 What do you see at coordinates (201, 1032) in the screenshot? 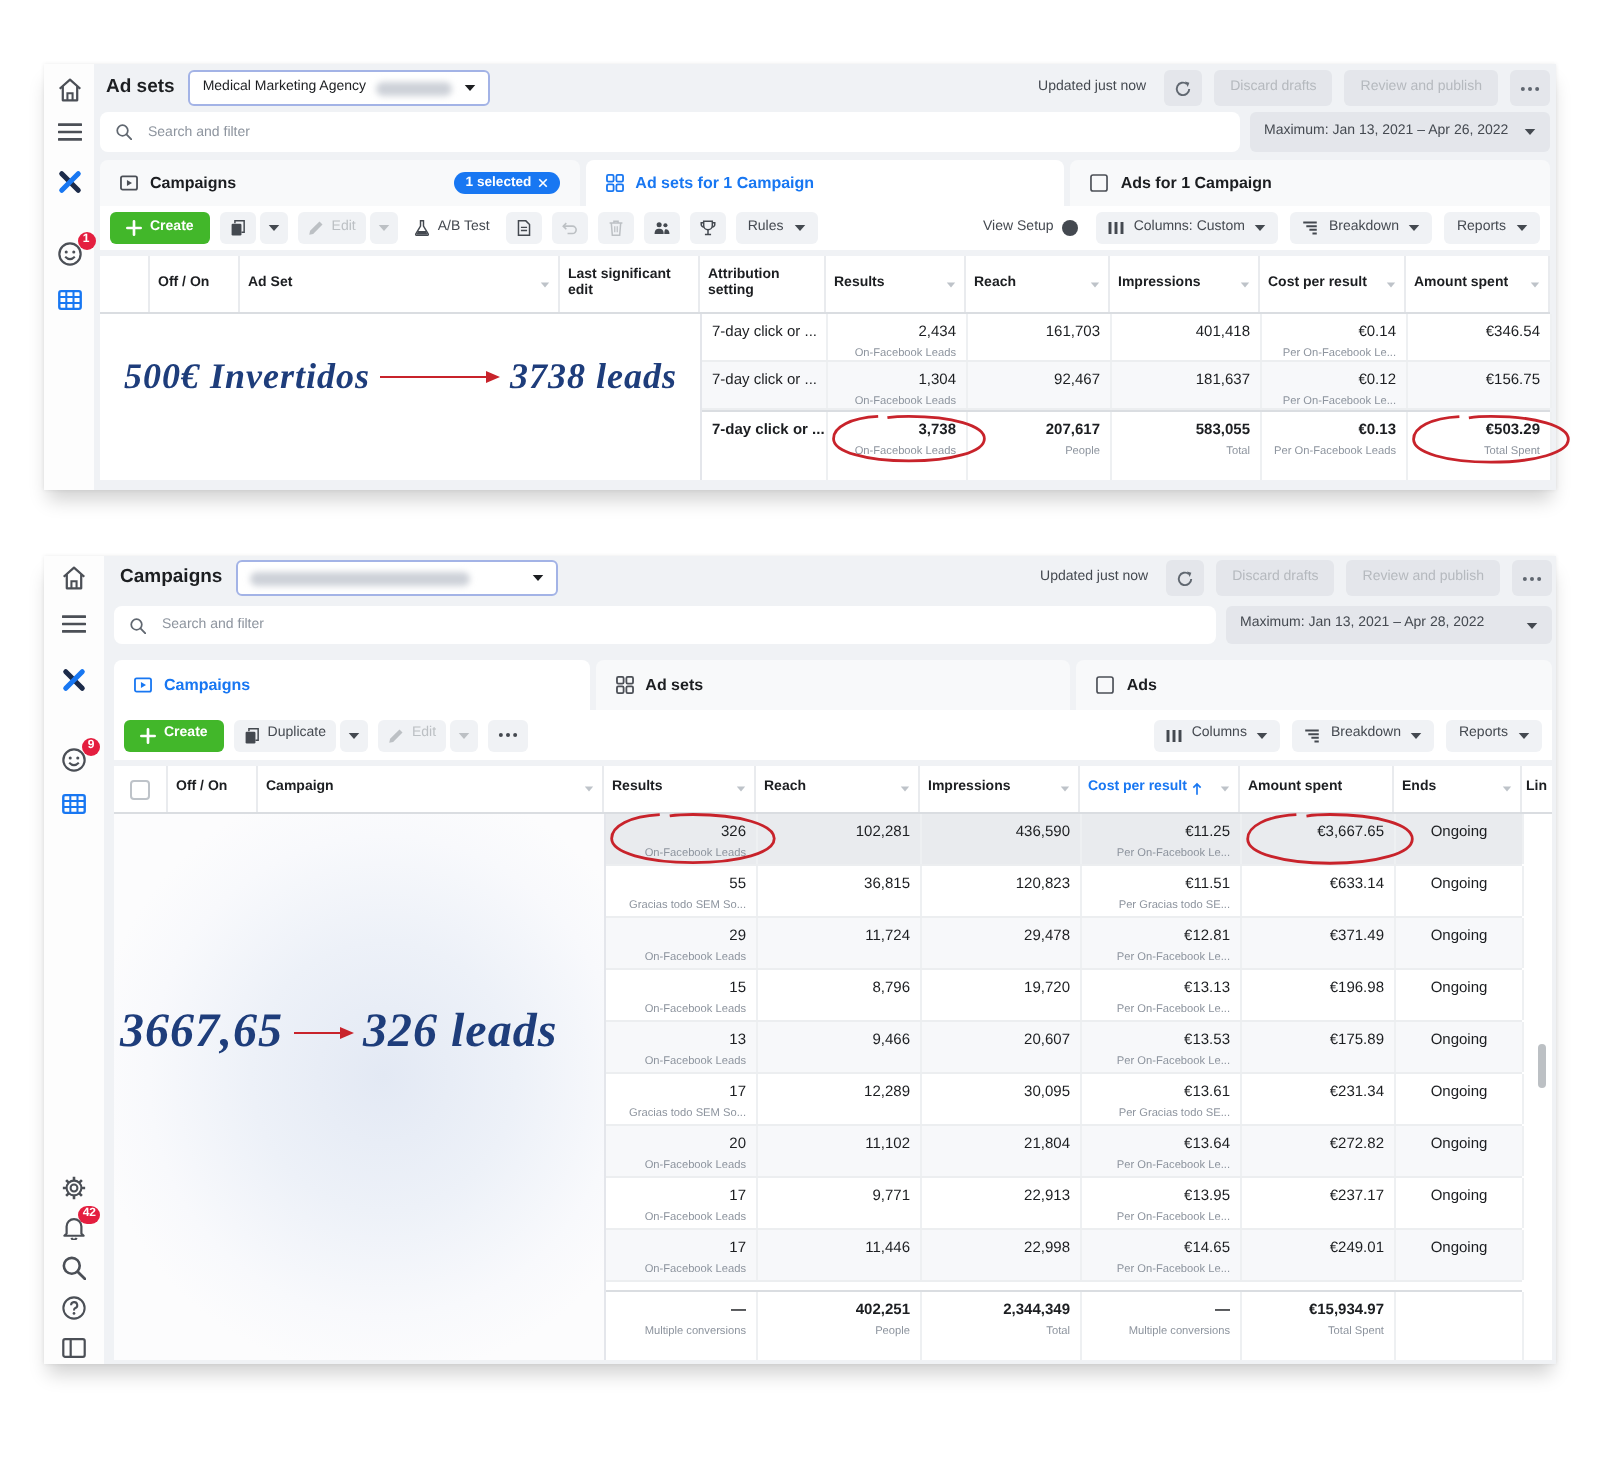
I see `handwritten-note: 3667,65` at bounding box center [201, 1032].